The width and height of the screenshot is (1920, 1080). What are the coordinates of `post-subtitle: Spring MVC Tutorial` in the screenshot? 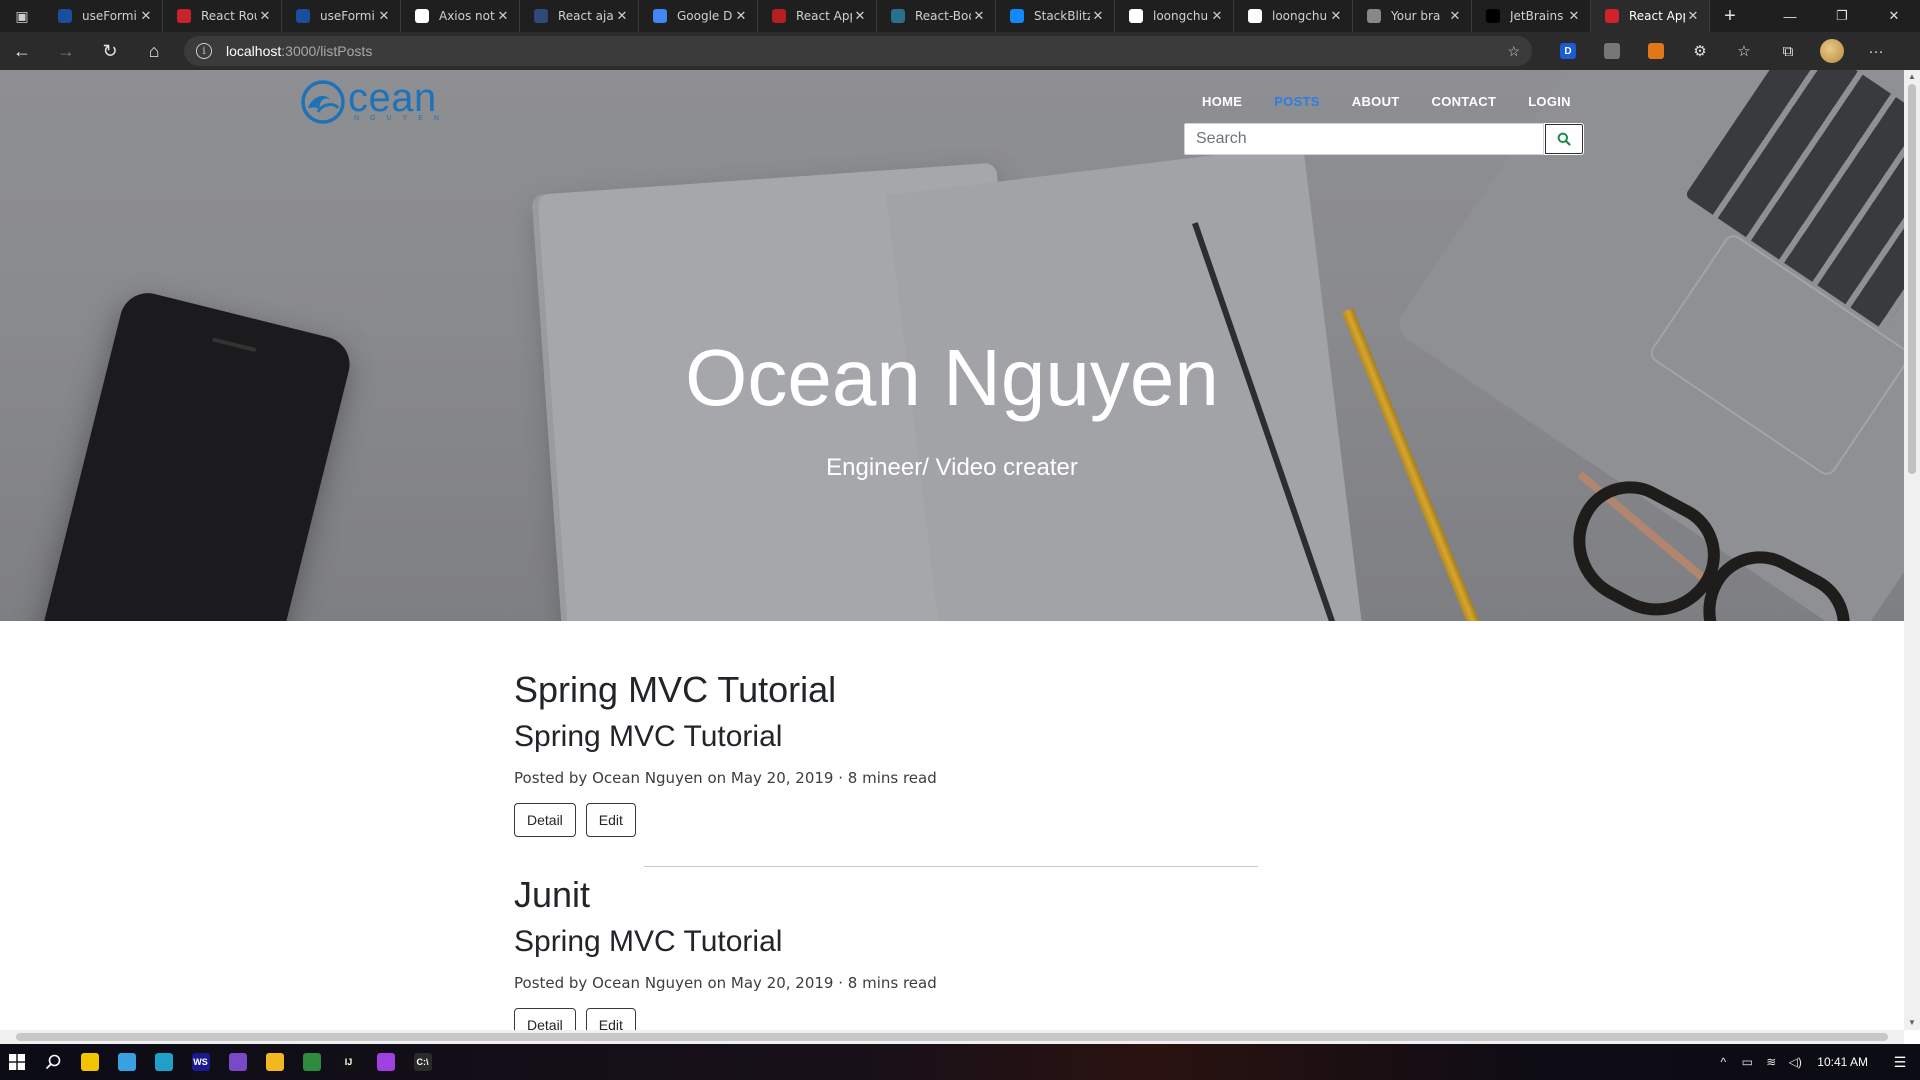 It's located at (648, 736).